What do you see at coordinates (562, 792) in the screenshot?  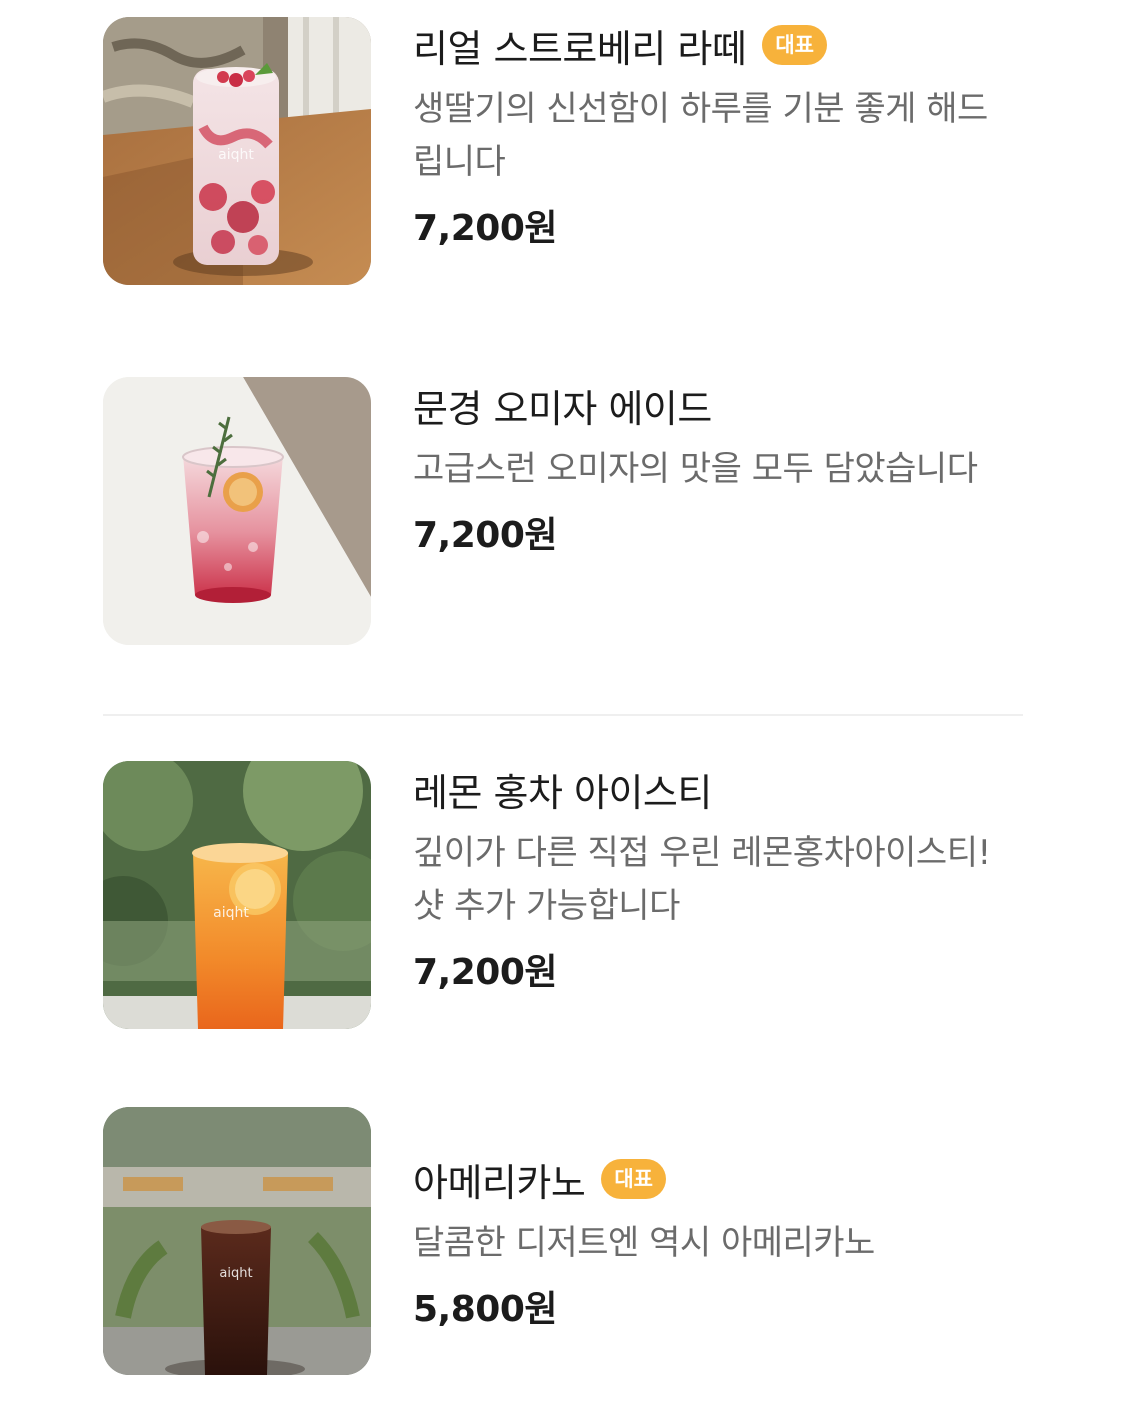 I see `item-name: 레몬 홍차 아이스티` at bounding box center [562, 792].